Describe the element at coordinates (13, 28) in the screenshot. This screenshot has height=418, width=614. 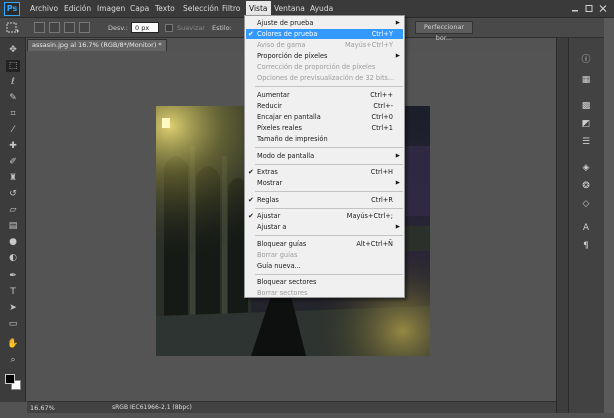
I see `marquee-preset-icon` at that location.